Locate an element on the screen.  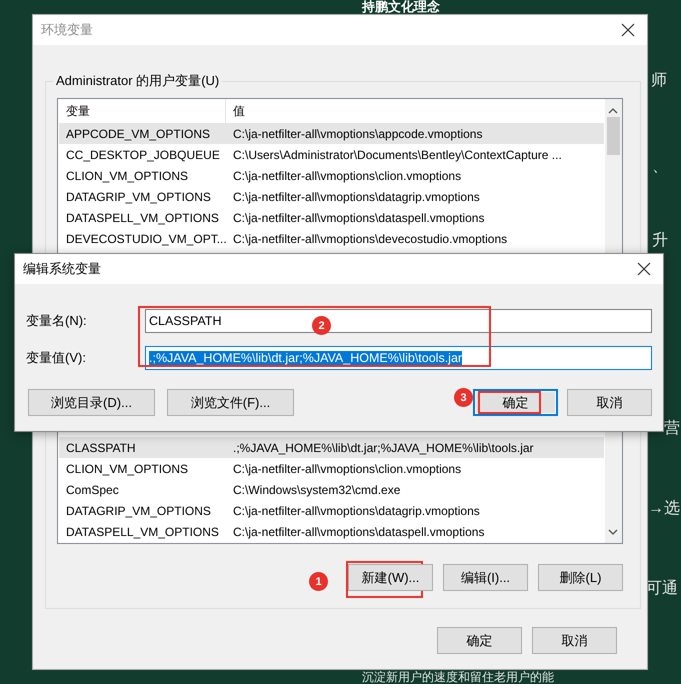
list-row: CLASSPATH .;%JAVA_HOME%\lib\dt.jar;%JAVA_HOME%\lib\tools.jar is located at coordinates (331, 447).